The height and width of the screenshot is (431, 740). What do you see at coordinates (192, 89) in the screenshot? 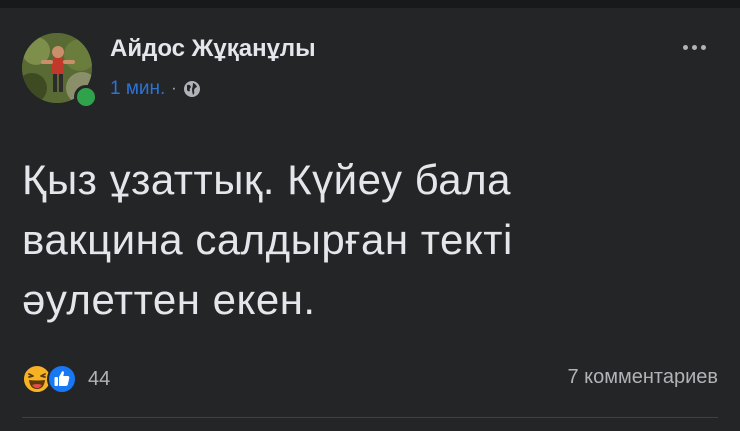
I see `globe-icon` at bounding box center [192, 89].